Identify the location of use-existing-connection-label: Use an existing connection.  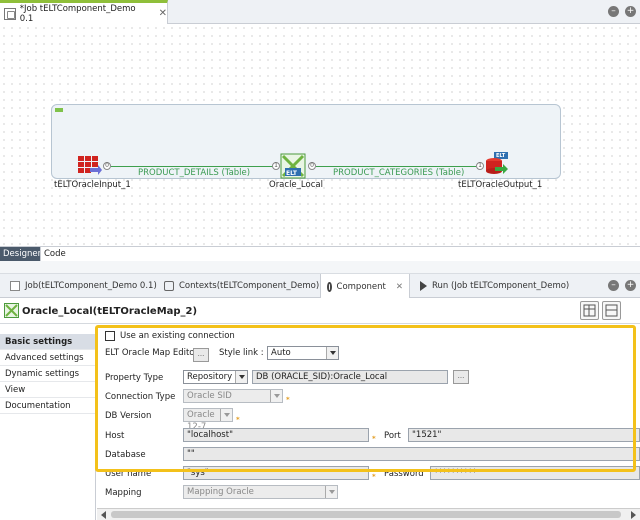
(177, 336).